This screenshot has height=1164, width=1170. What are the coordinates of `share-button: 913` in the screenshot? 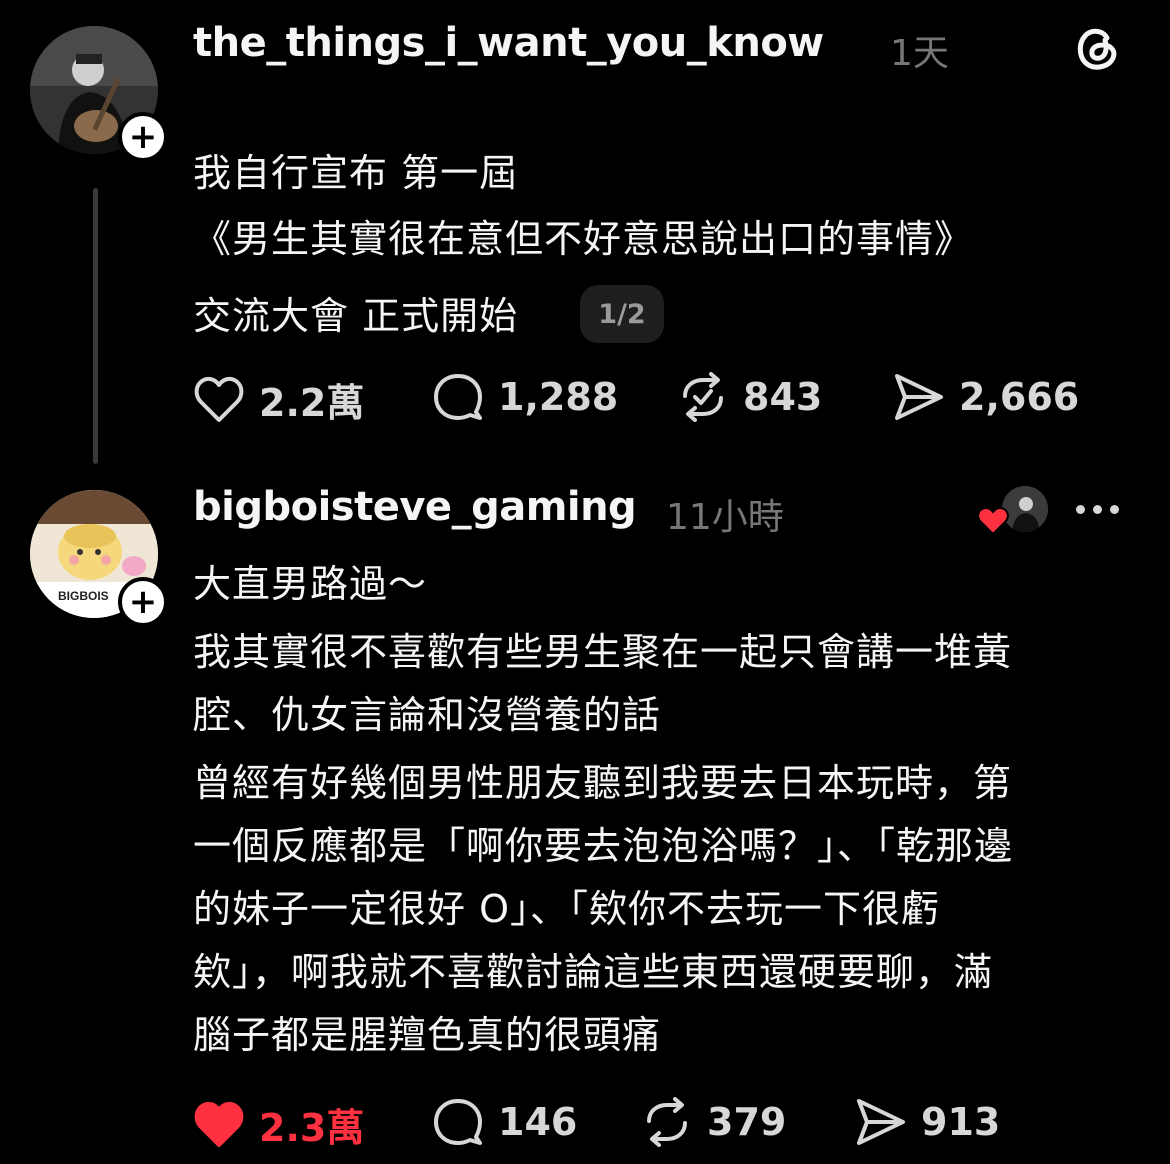 It's located at (927, 1122).